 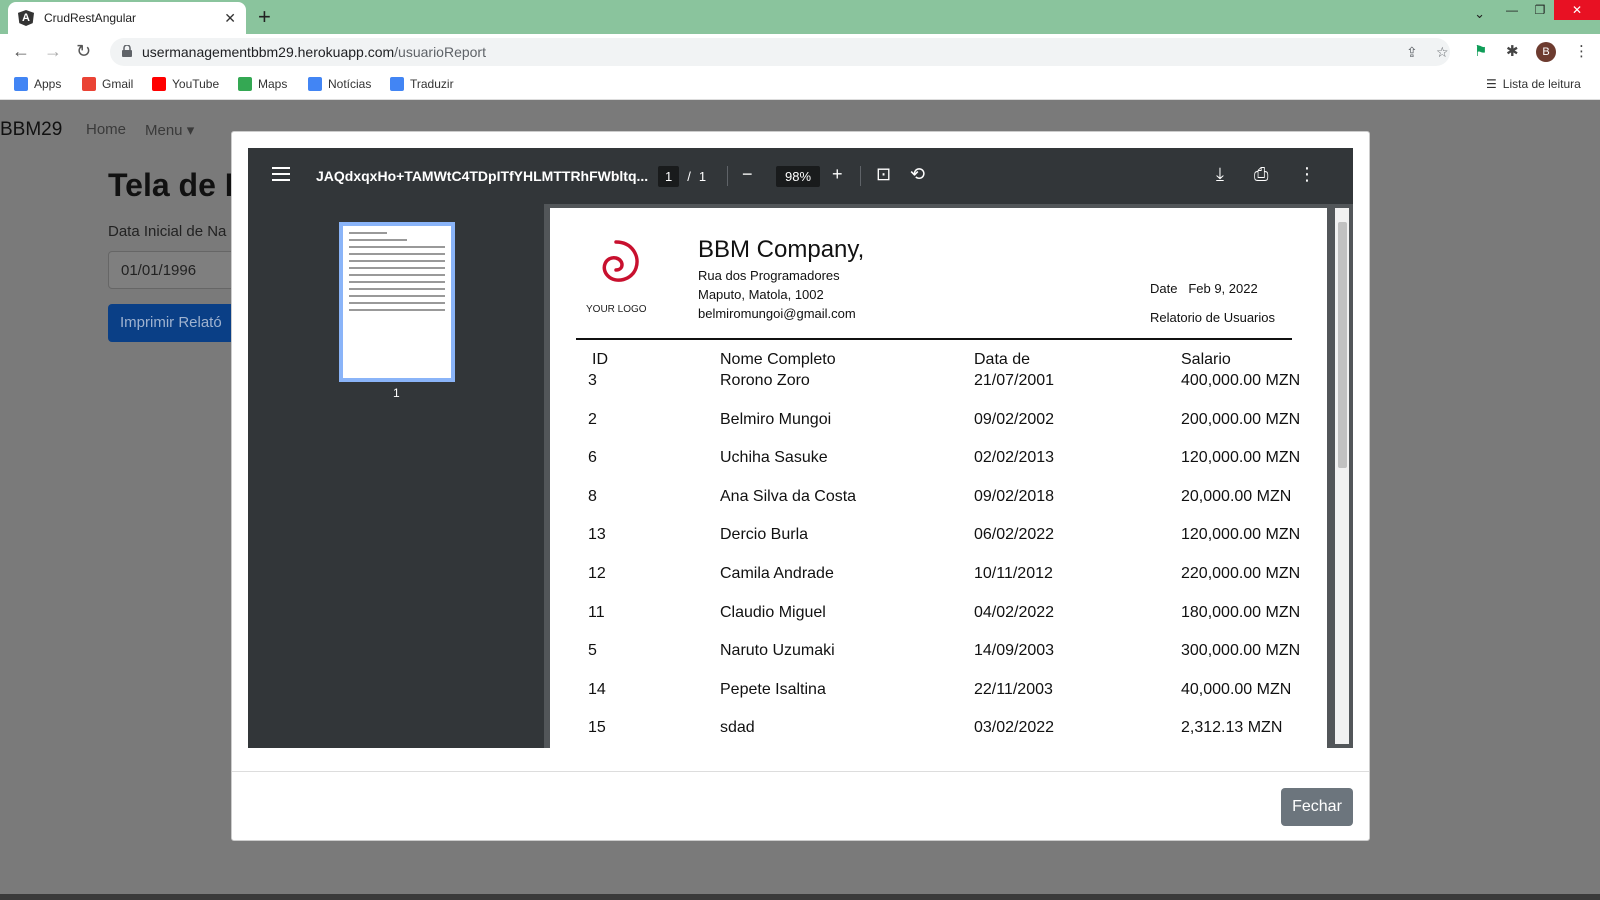 What do you see at coordinates (765, 380) in the screenshot?
I see `table-cell: Rorono Zoro` at bounding box center [765, 380].